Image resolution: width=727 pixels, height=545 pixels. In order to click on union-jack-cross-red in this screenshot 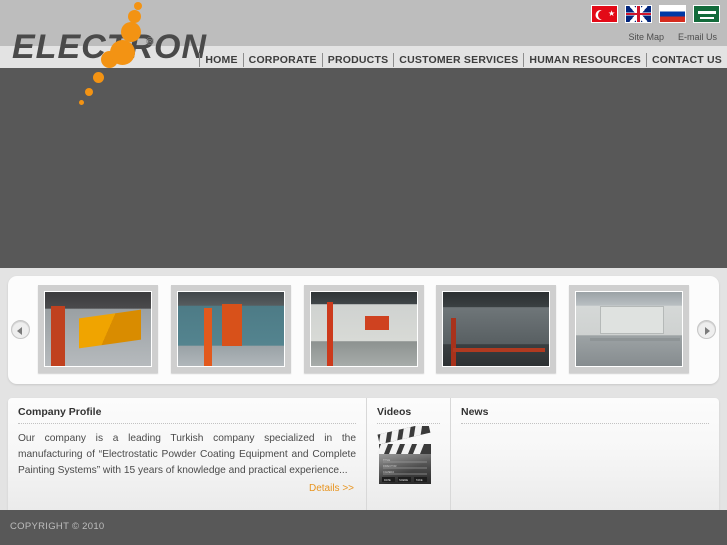, I will do `click(638, 14)`.